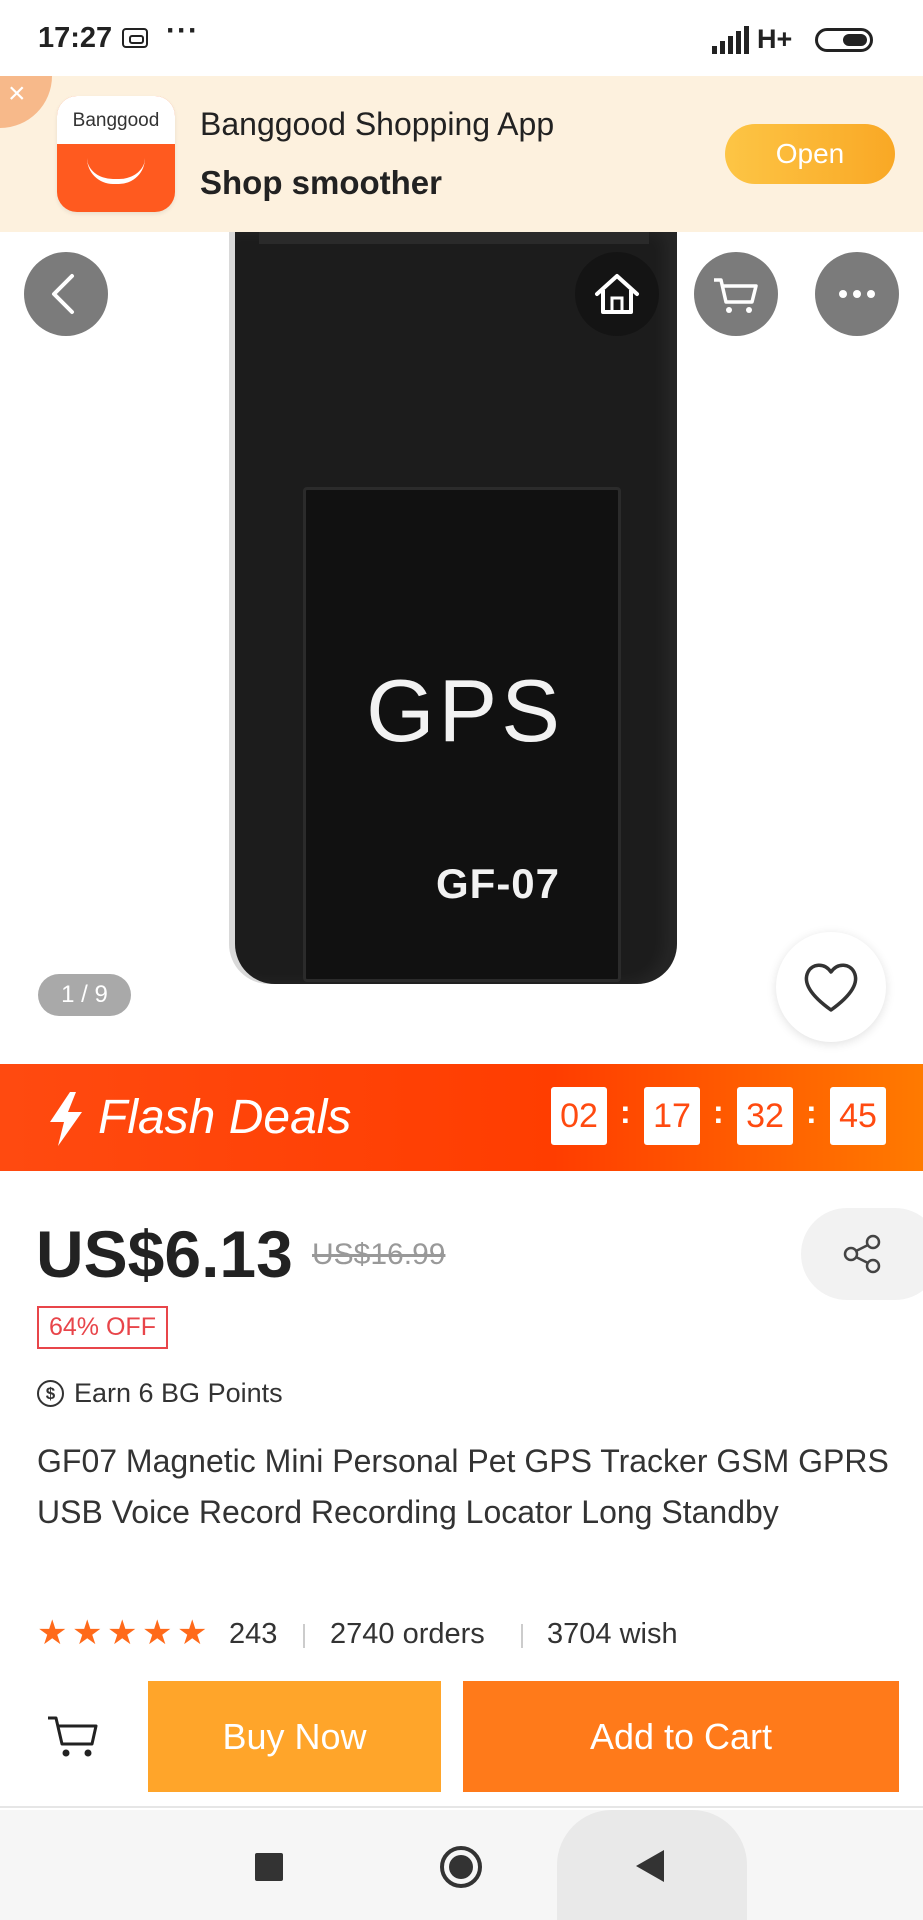 Image resolution: width=923 pixels, height=1920 pixels. Describe the element at coordinates (269, 1867) in the screenshot. I see `recents-icon` at that location.